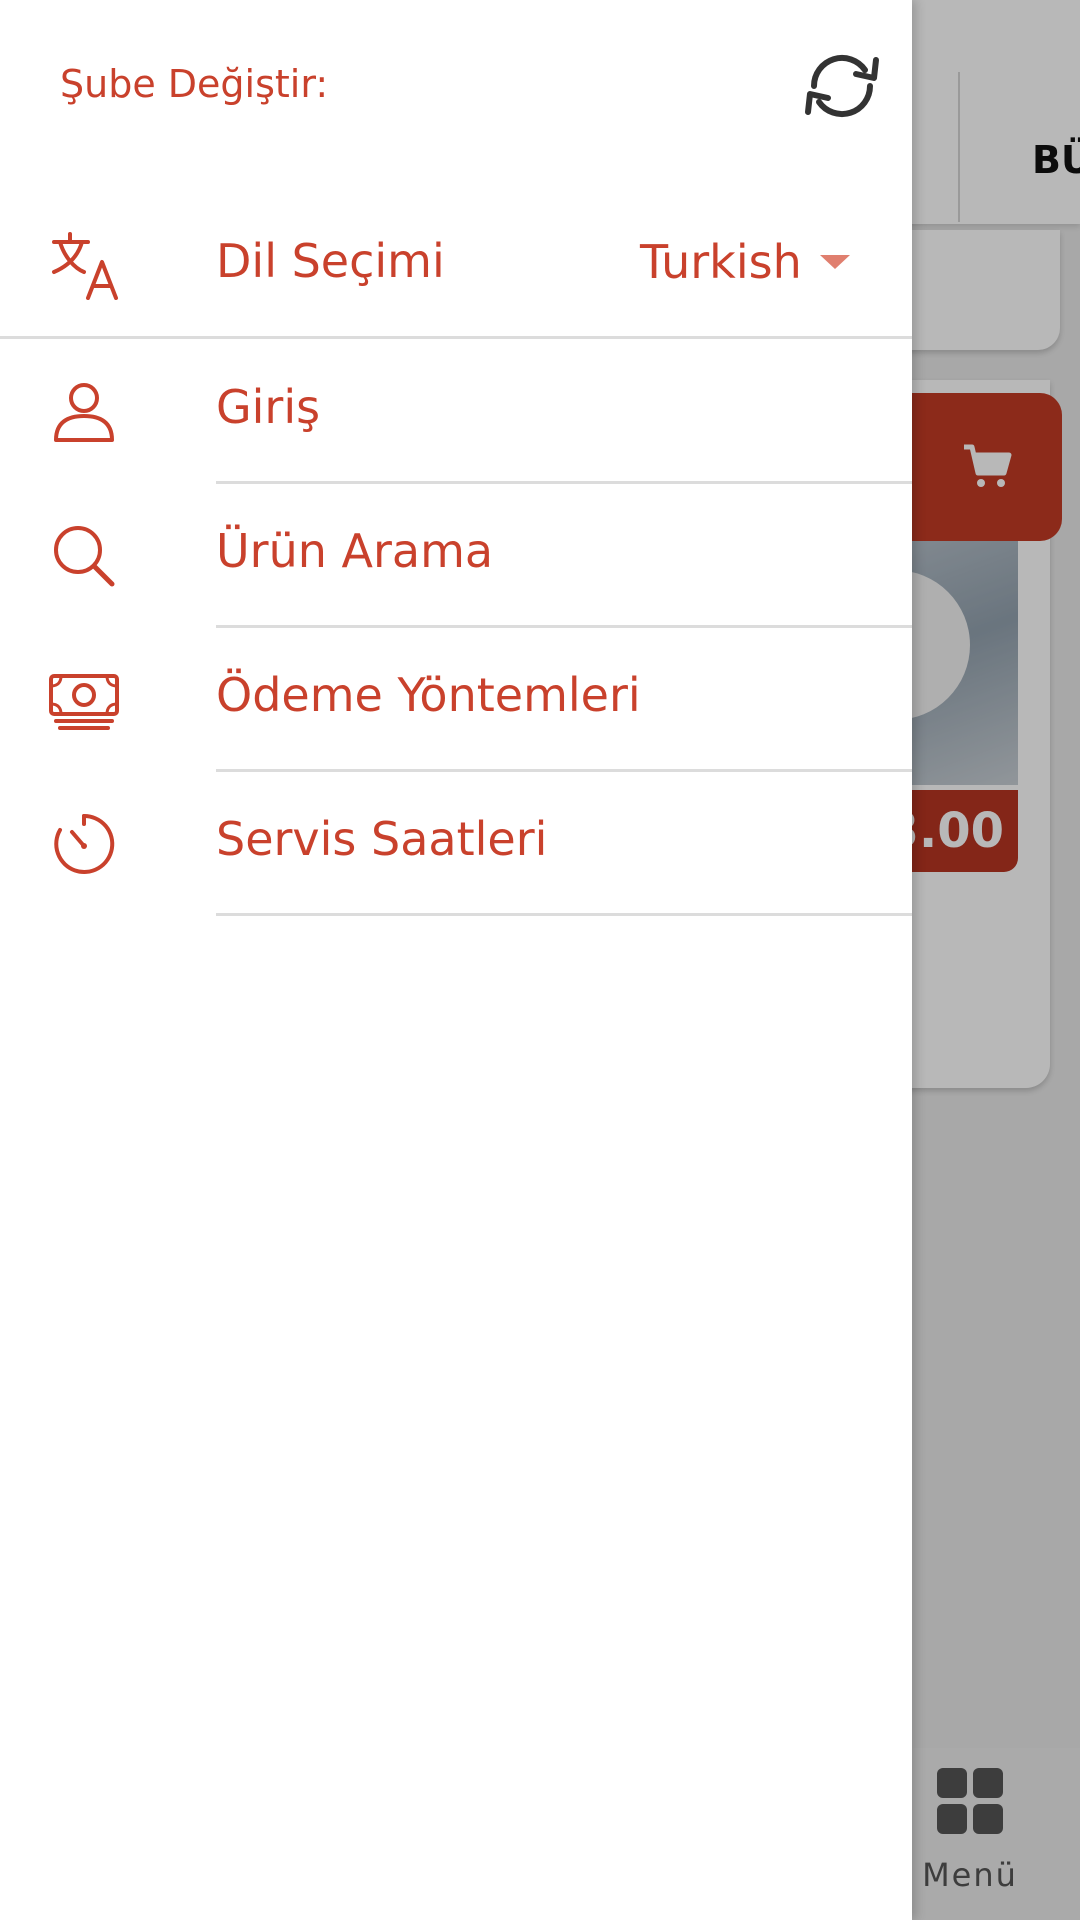  I want to click on translate-icon, so click(85, 266).